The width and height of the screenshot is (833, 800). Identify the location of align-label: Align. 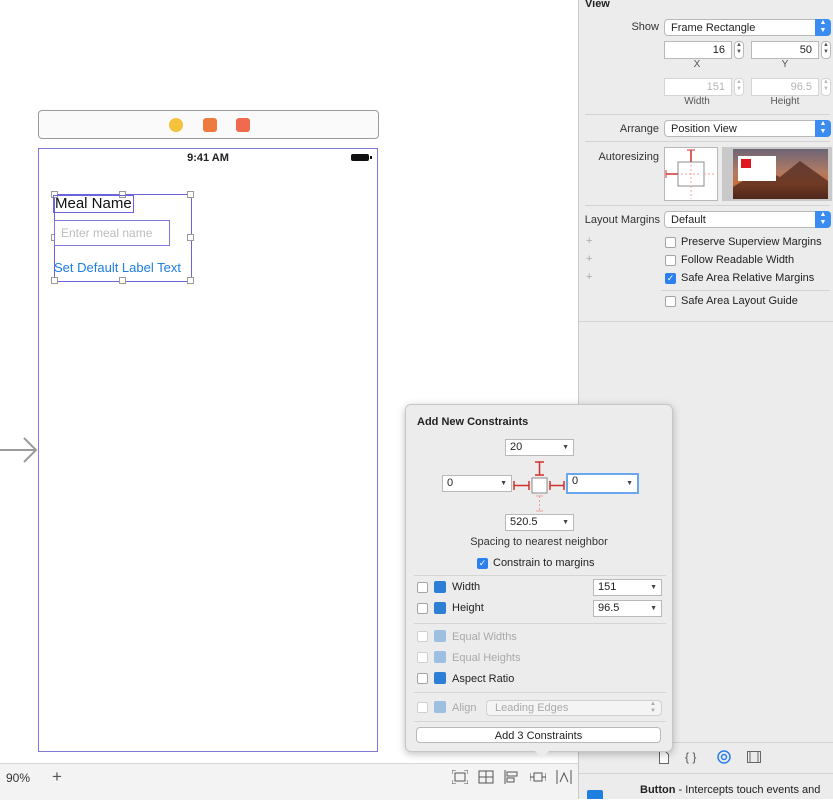
(464, 708).